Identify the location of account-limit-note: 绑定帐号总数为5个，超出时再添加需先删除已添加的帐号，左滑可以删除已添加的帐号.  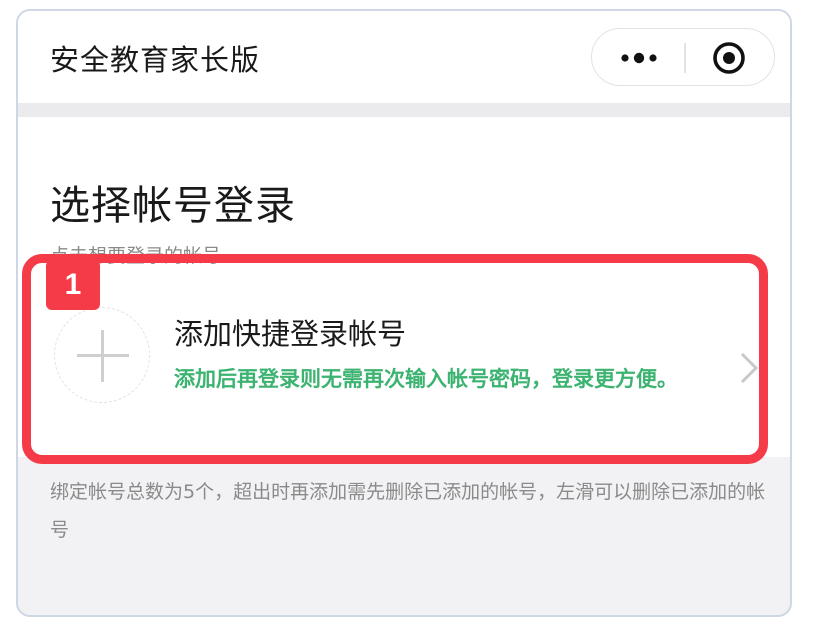
(408, 511).